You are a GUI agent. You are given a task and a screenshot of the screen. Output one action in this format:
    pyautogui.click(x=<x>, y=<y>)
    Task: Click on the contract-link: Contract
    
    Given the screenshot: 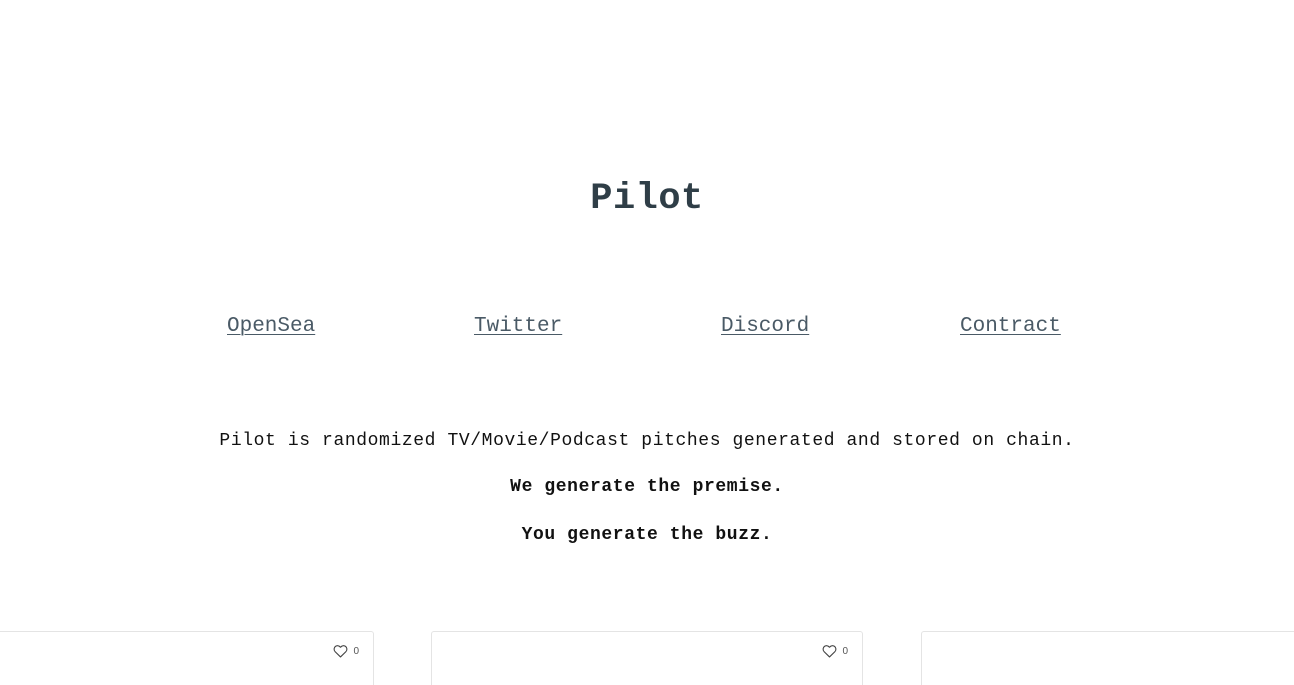 What is the action you would take?
    pyautogui.click(x=1010, y=326)
    